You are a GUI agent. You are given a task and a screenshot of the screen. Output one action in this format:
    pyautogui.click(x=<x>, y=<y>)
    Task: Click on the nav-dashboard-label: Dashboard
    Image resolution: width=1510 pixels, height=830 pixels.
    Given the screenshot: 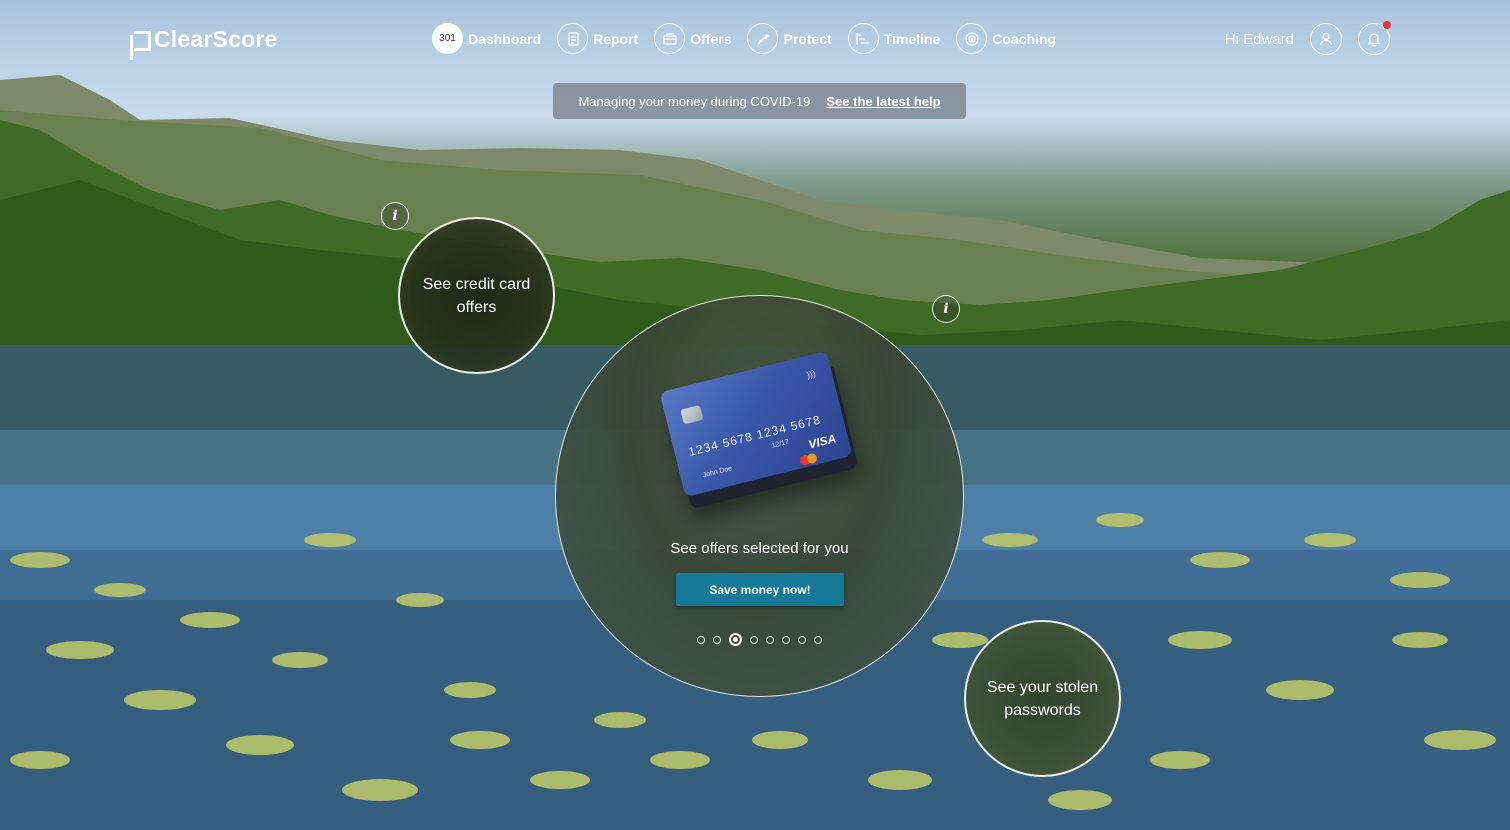 What is the action you would take?
    pyautogui.click(x=505, y=38)
    